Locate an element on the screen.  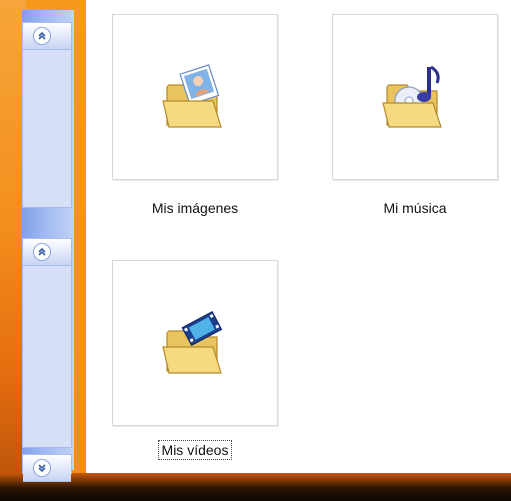
folder-label: Mis imágenes is located at coordinates (195, 208).